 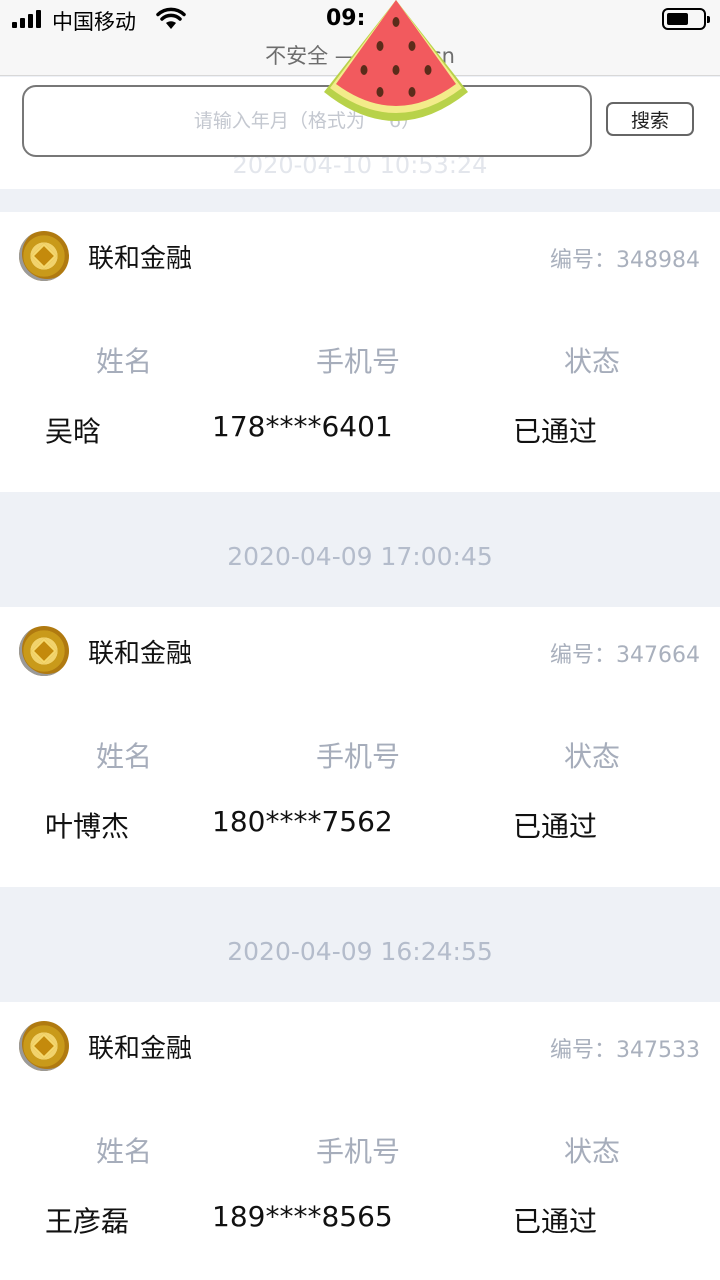 What do you see at coordinates (94, 22) in the screenshot?
I see `carrier-label: 中国移动` at bounding box center [94, 22].